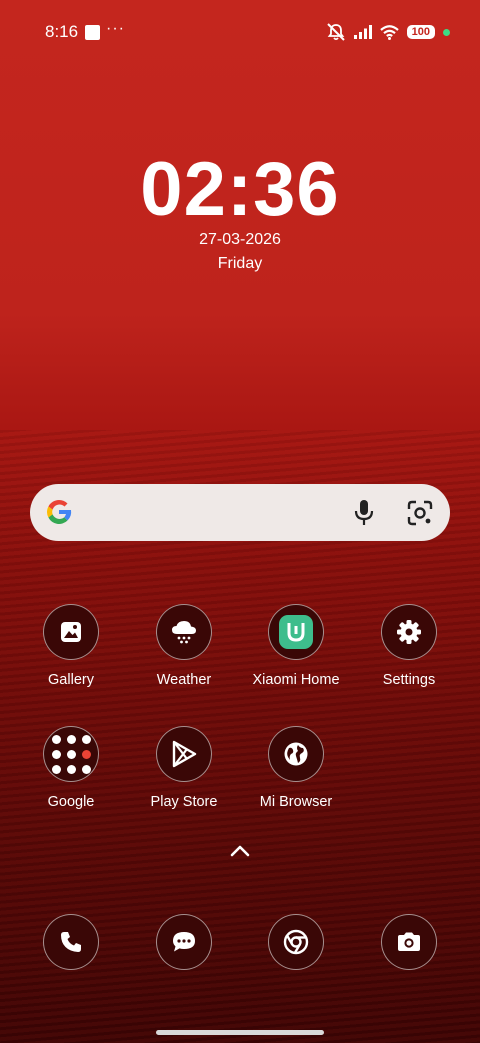 Image resolution: width=480 pixels, height=1043 pixels. I want to click on dock-messages, so click(184, 942).